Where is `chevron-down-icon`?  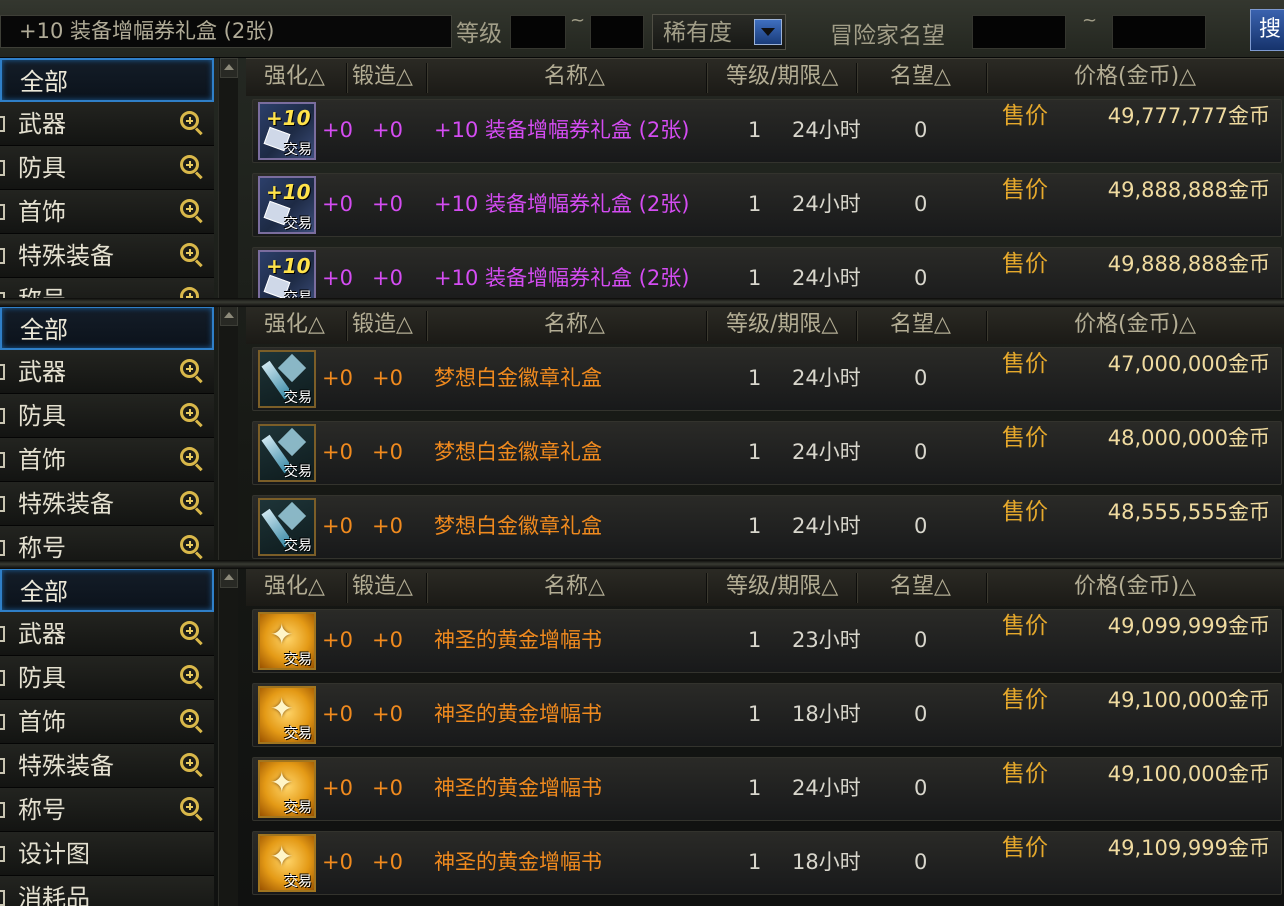 chevron-down-icon is located at coordinates (768, 32).